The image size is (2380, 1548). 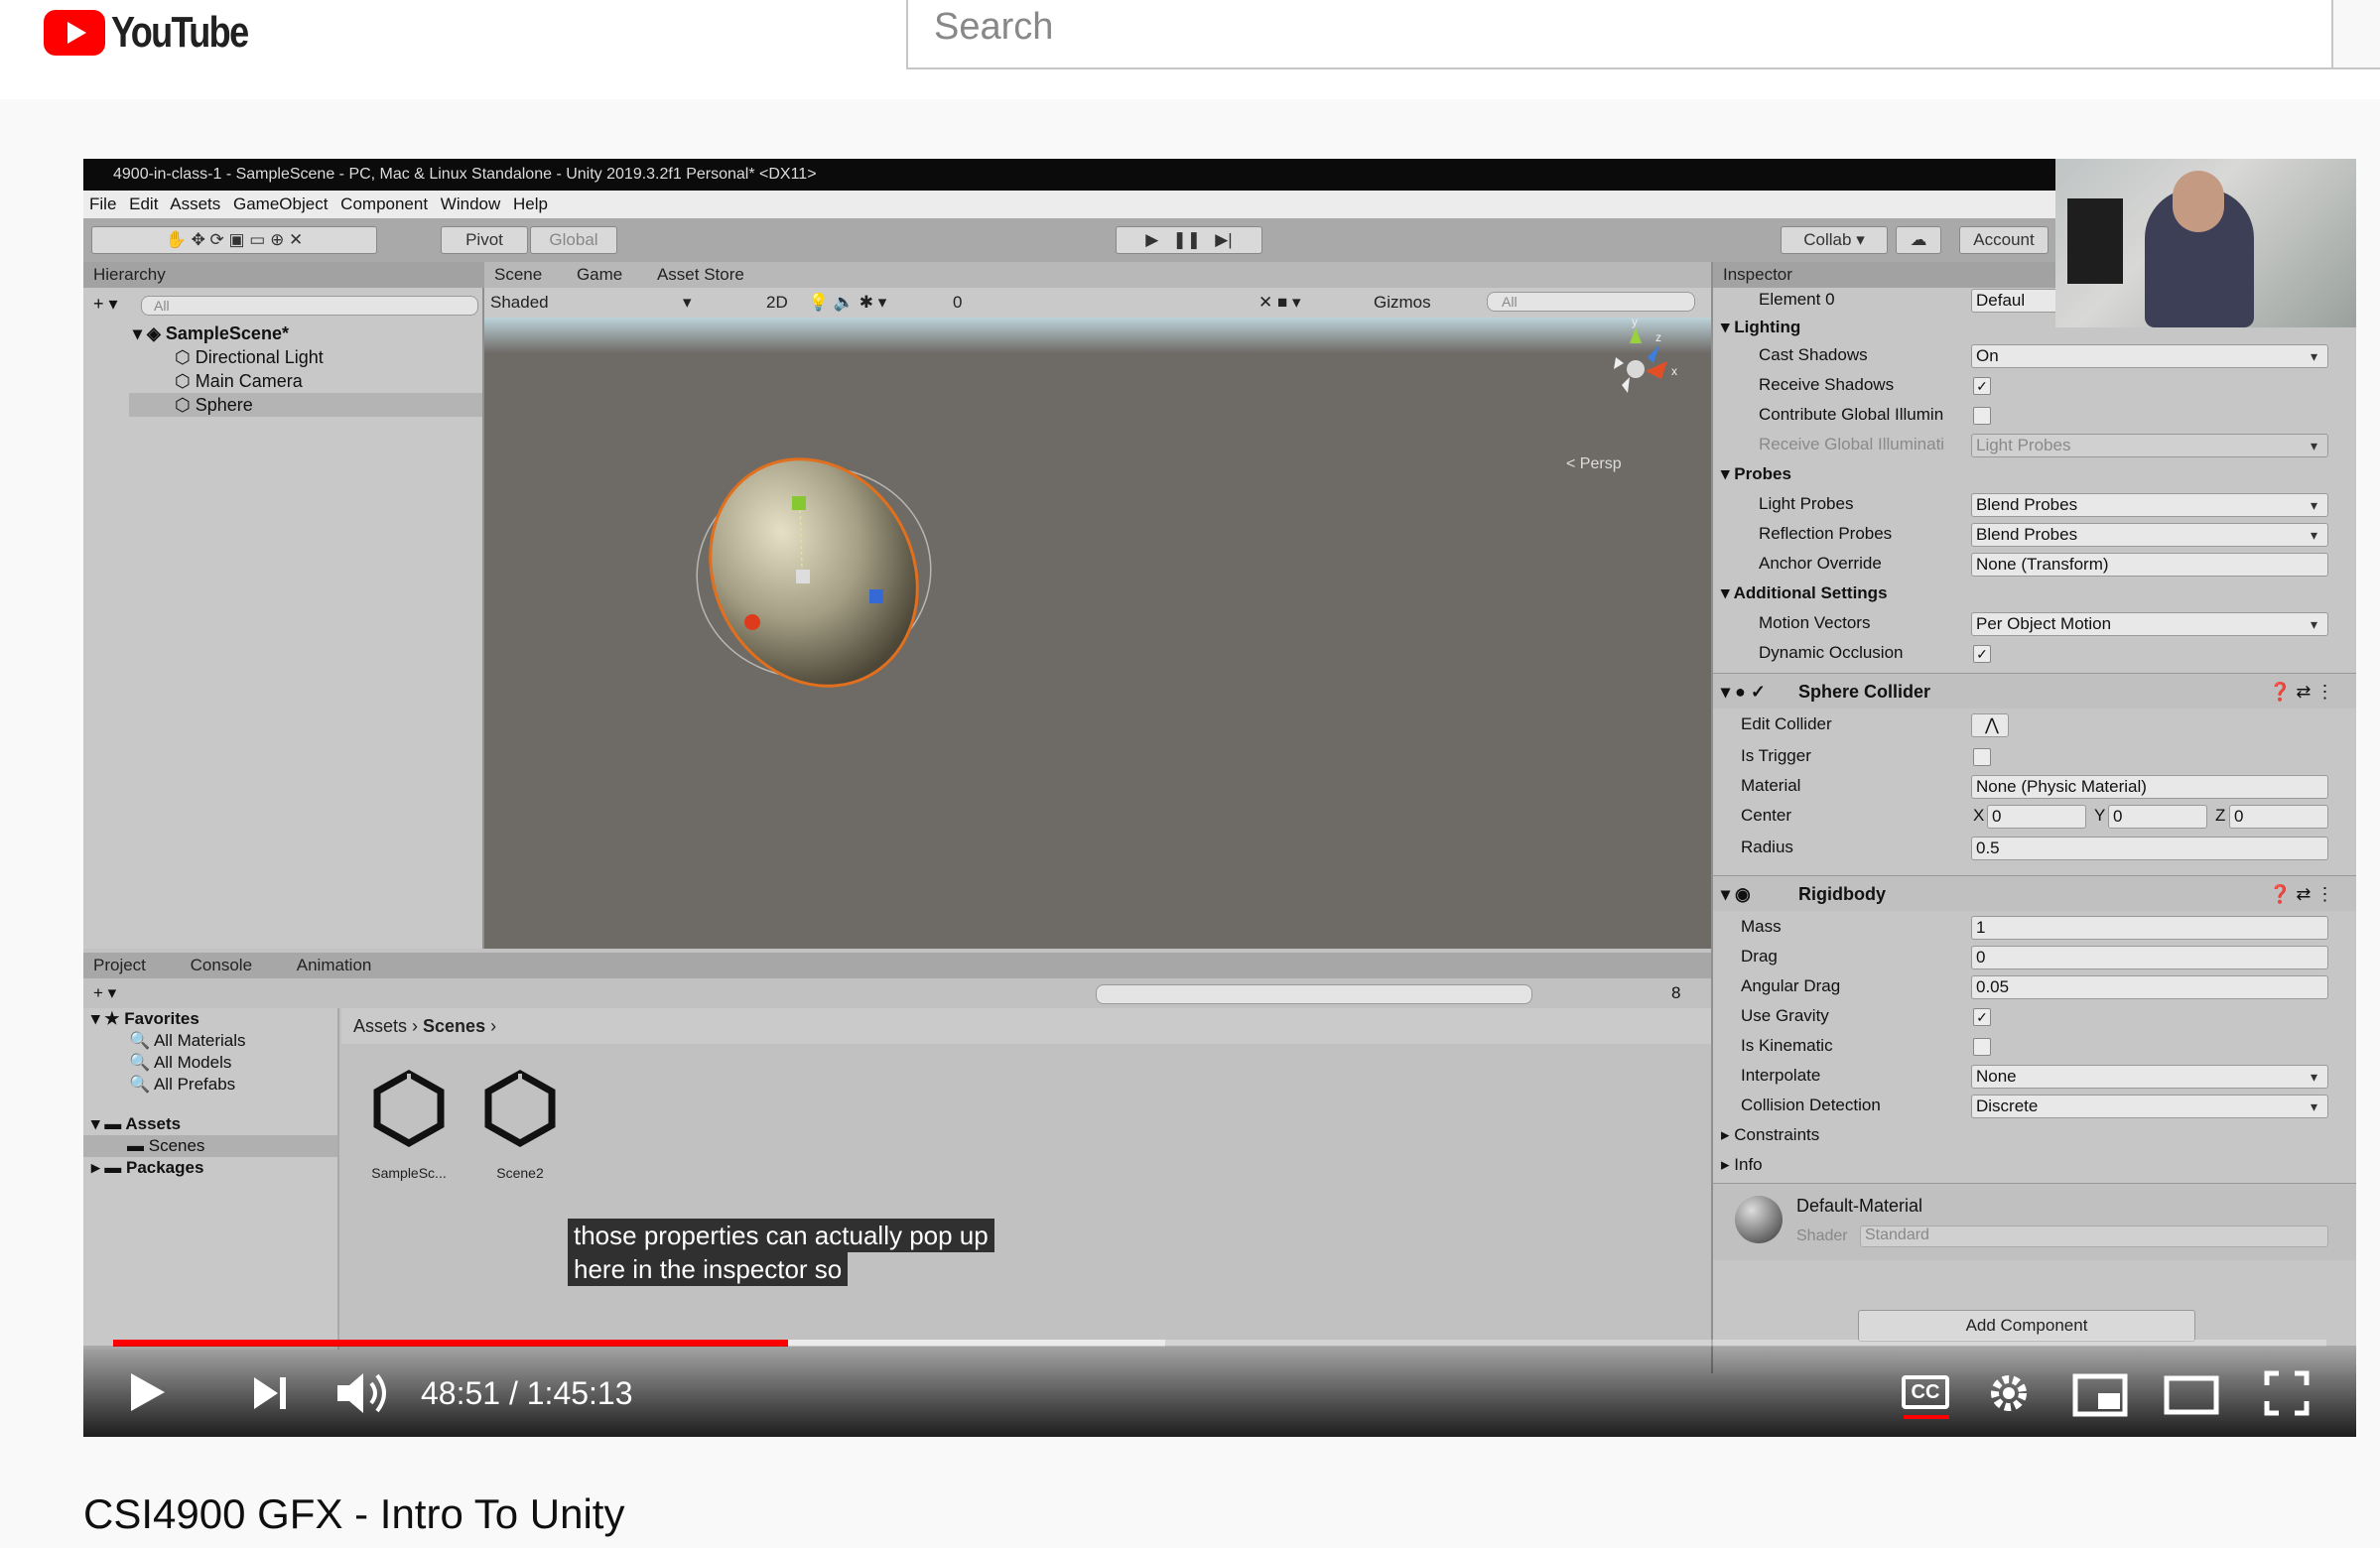 What do you see at coordinates (147, 1168) in the screenshot?
I see `packages-folder: ▸ ▬ Packages` at bounding box center [147, 1168].